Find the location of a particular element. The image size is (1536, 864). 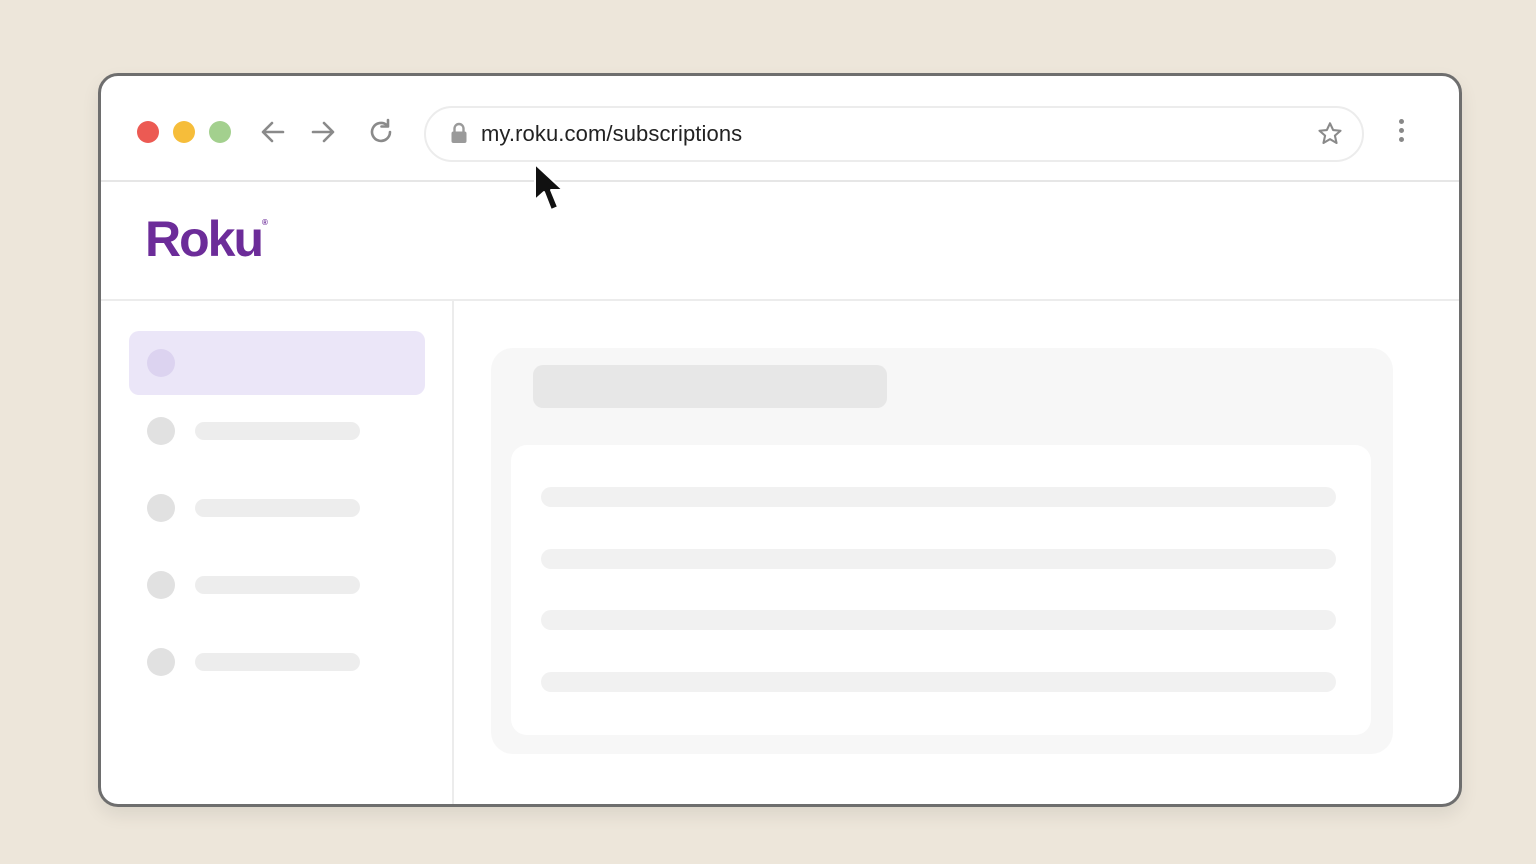

url-text: my.roku.com/subscriptions is located at coordinates (611, 134).